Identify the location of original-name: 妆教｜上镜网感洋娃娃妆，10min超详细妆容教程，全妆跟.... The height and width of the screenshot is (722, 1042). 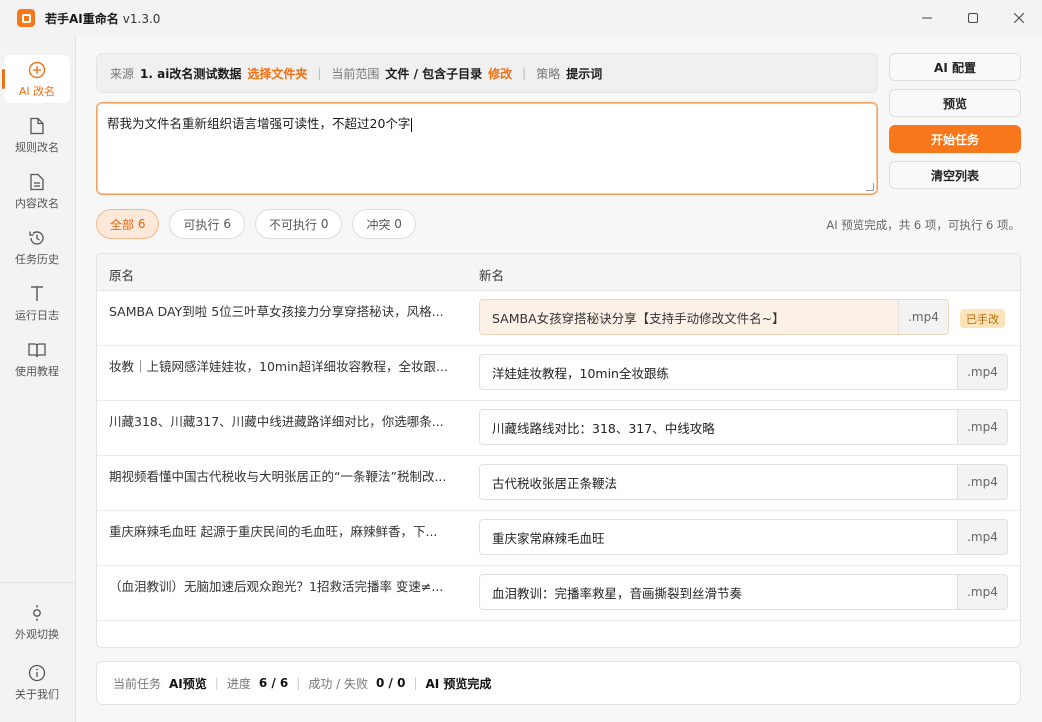
(278, 366).